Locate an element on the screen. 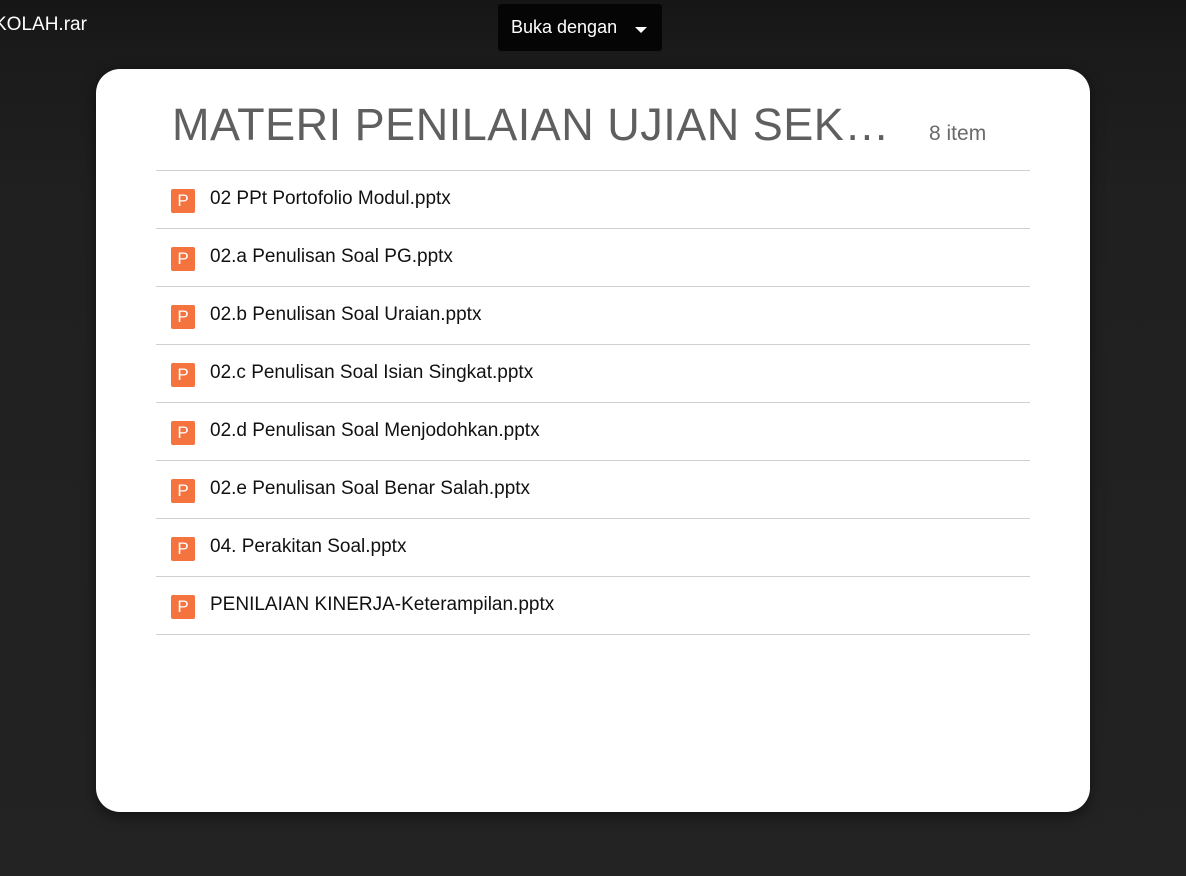  item-count: 8 item is located at coordinates (958, 133).